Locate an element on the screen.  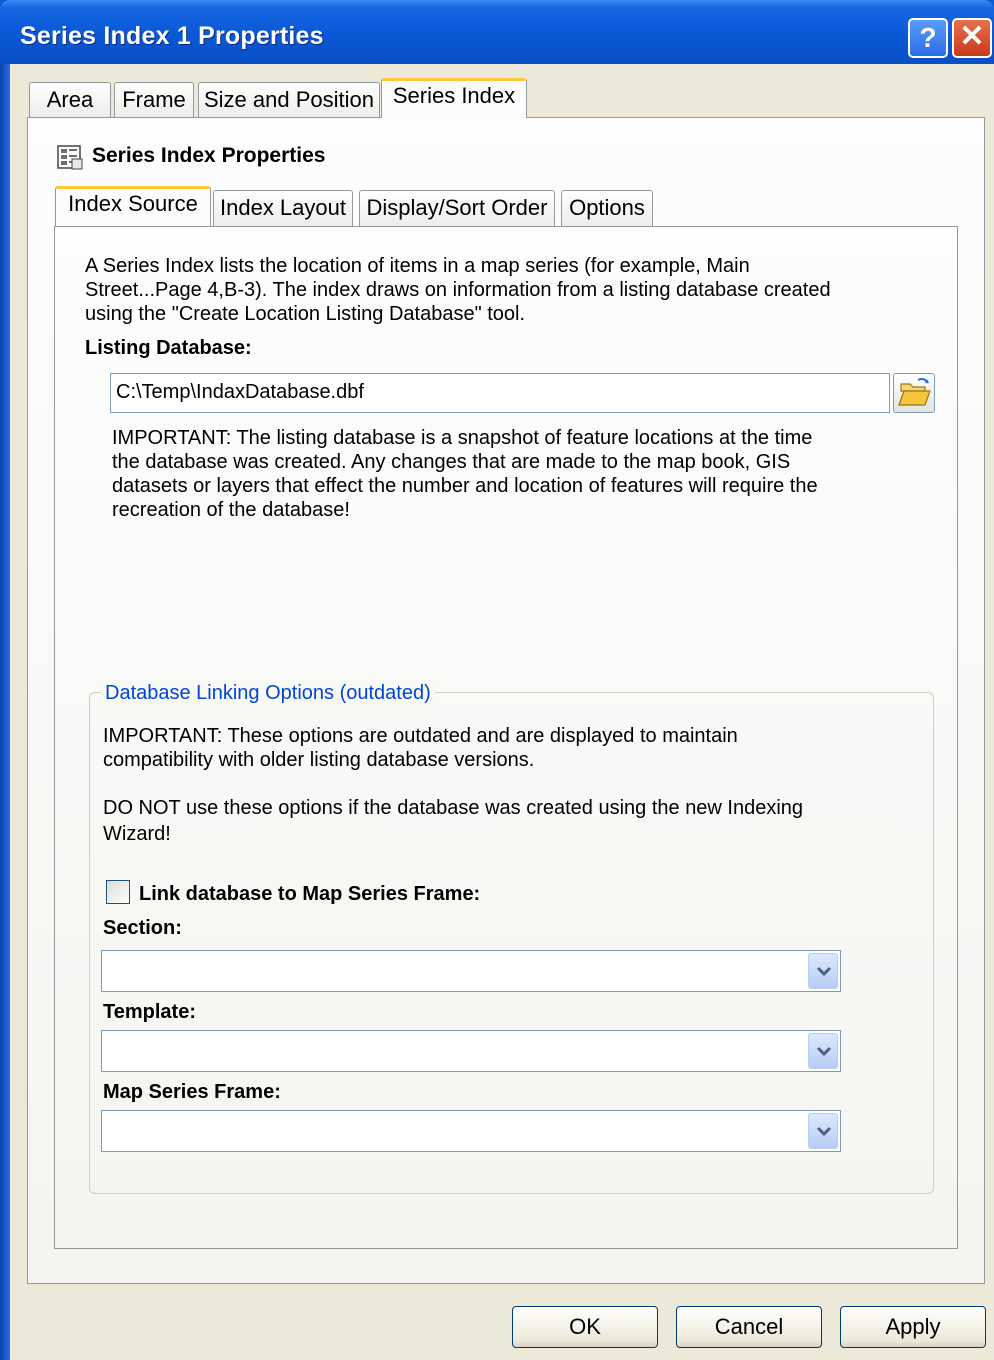
window-title: Series Index 1 Properties is located at coordinates (172, 36).